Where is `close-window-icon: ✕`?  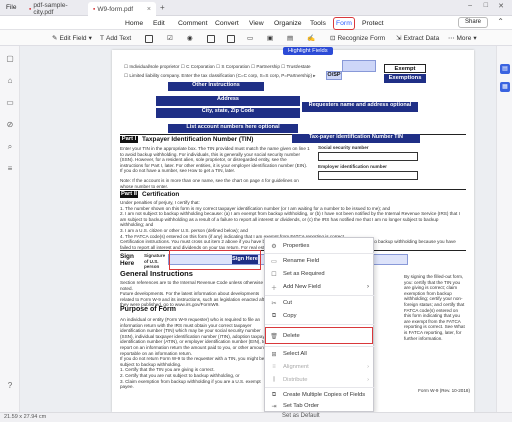
close-window-icon: ✕ is located at coordinates (501, 6).